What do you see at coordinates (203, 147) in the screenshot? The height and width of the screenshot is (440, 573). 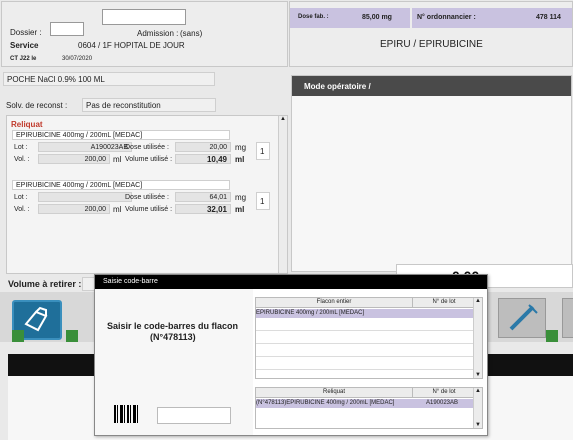 I see `dose-value: 20,00` at bounding box center [203, 147].